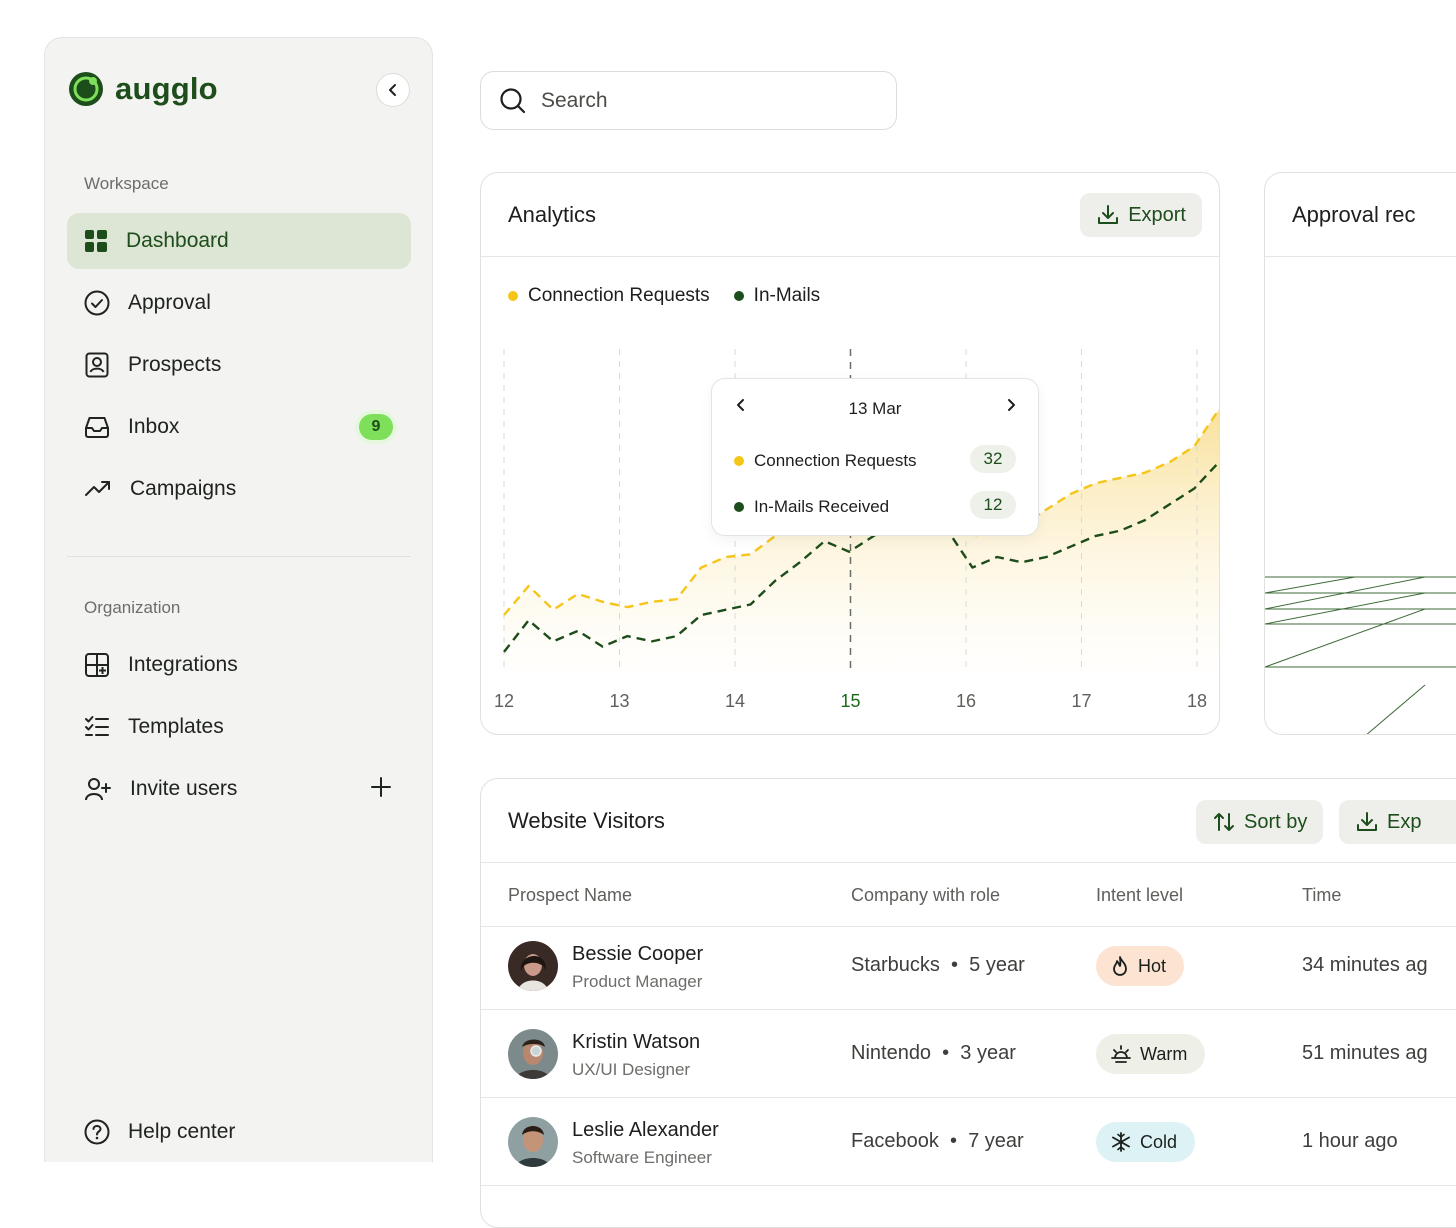 The height and width of the screenshot is (1228, 1456). Describe the element at coordinates (169, 302) in the screenshot. I see `sidebar-item-label: Approval` at that location.